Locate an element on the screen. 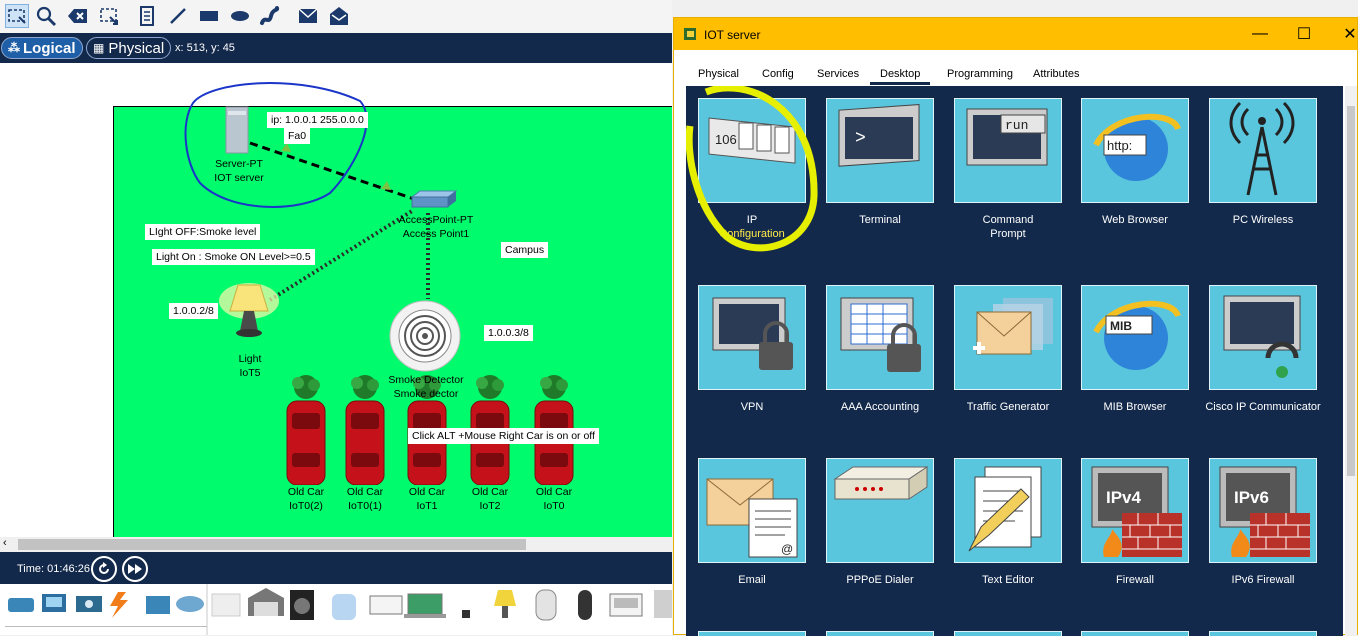 The image size is (1358, 636). rectangle-icon is located at coordinates (209, 16).